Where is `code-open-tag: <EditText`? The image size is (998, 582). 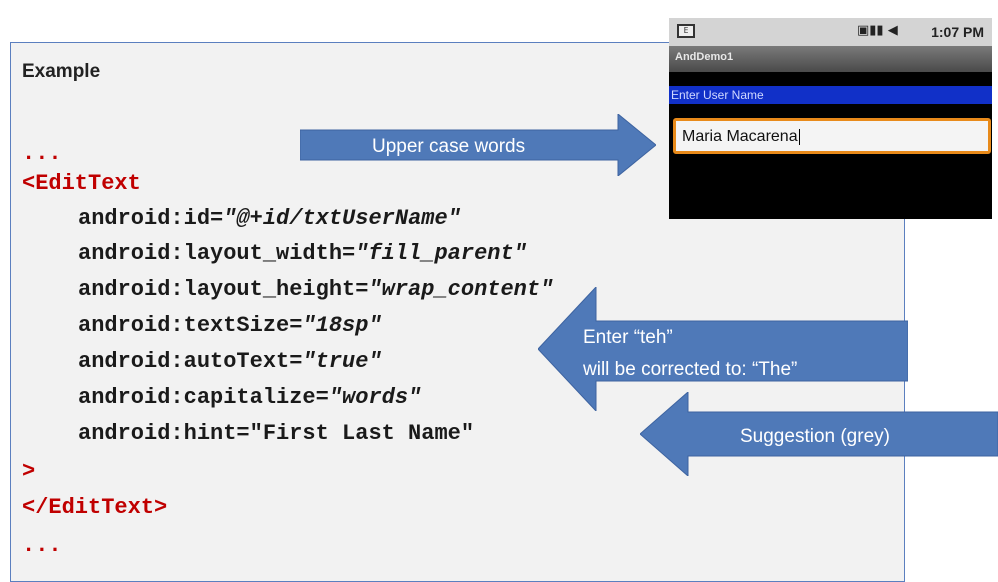 code-open-tag: <EditText is located at coordinates (81, 183).